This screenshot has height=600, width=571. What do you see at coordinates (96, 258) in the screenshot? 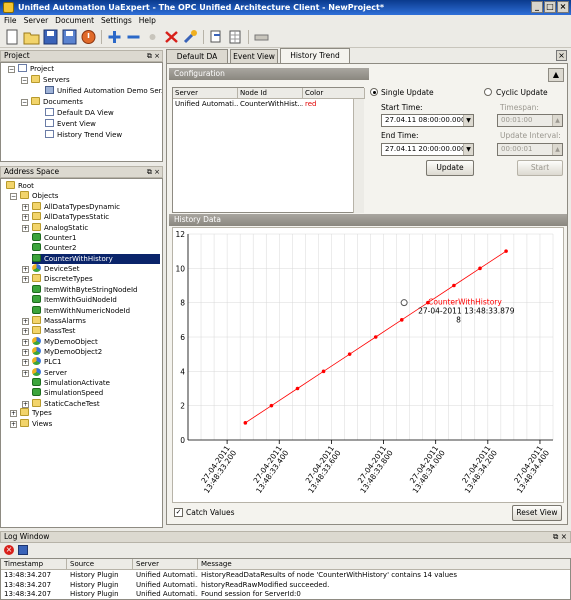
I see `tree-item-counterwithhistory: CounterWithHistory` at bounding box center [96, 258].